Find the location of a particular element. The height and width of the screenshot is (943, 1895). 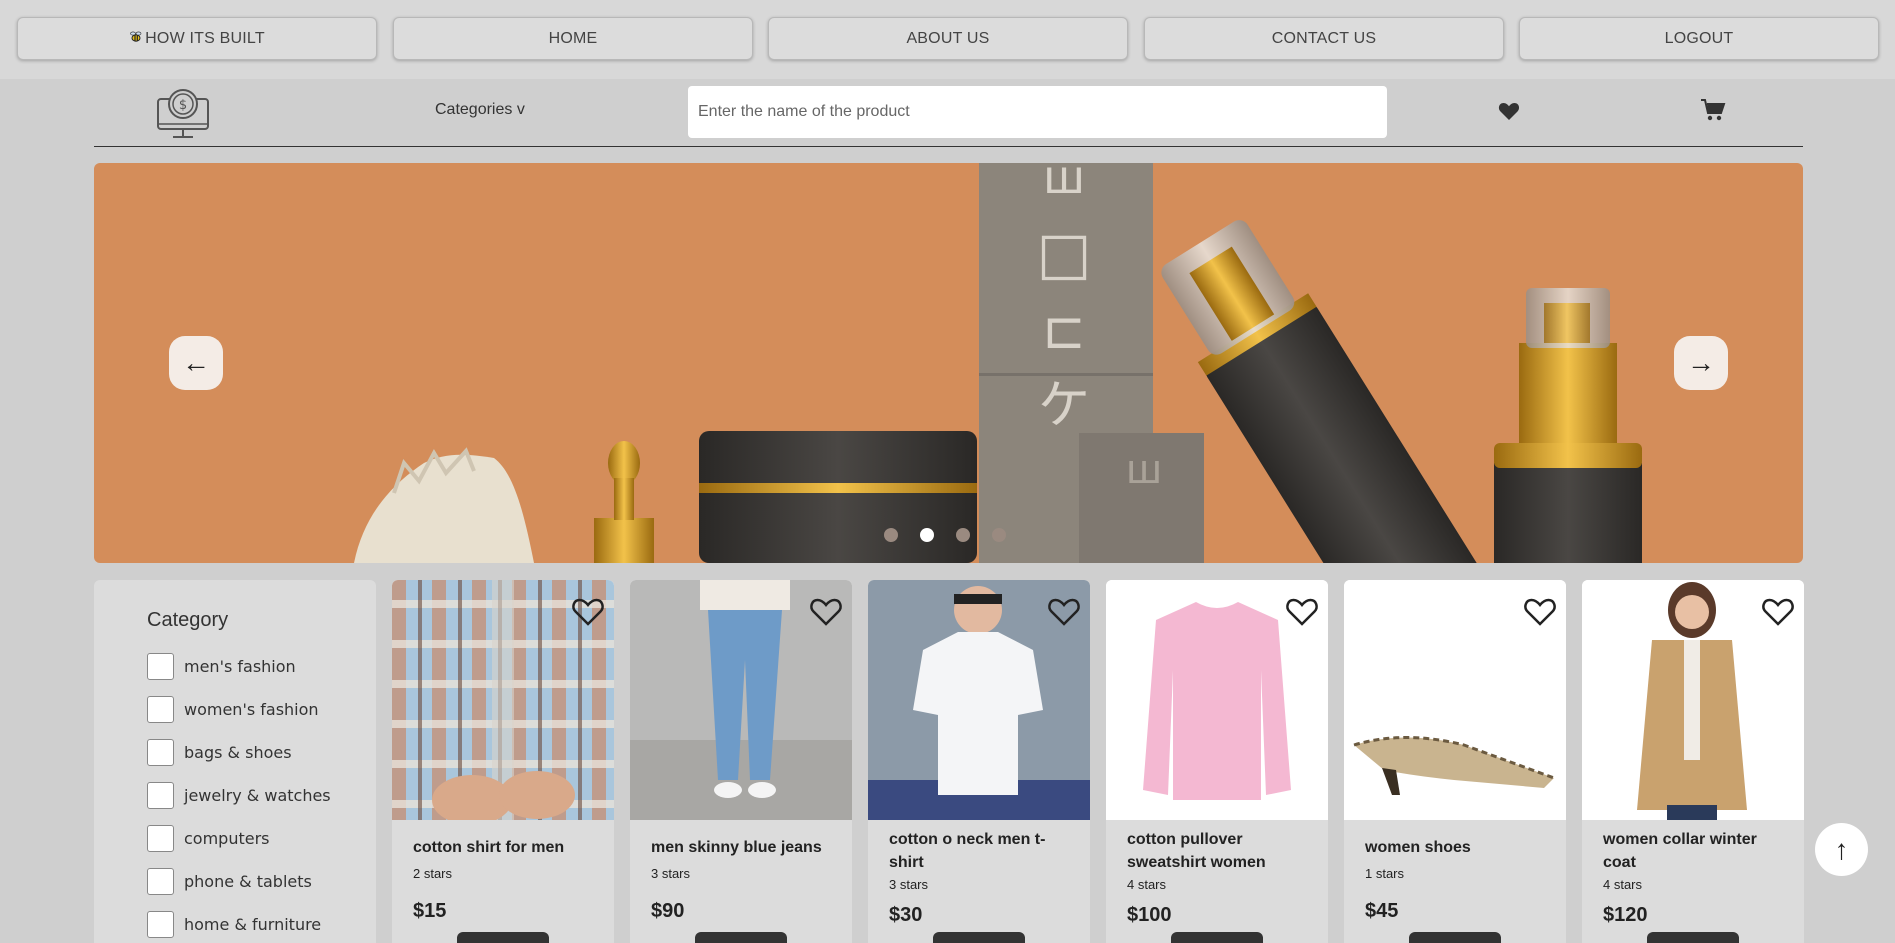

categories-dropdown: Categories v is located at coordinates (480, 110).